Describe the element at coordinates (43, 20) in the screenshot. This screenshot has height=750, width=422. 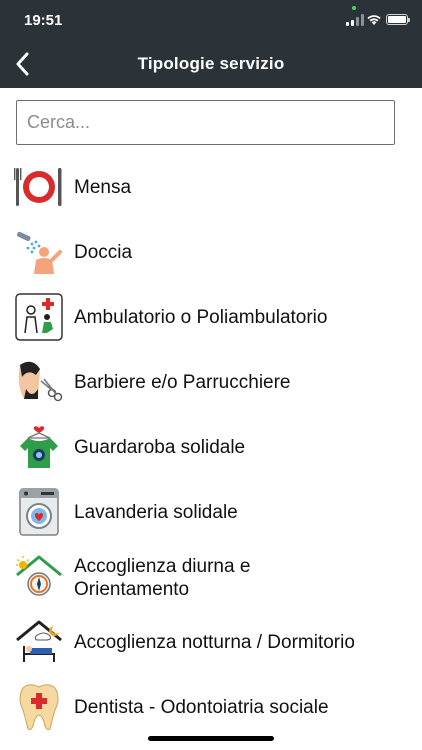
I see `status-time: 19:51` at that location.